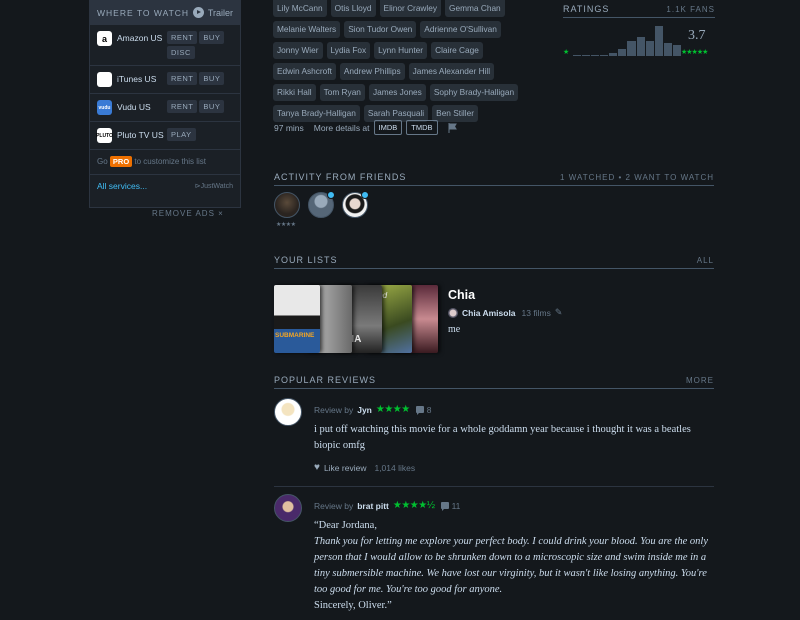 The image size is (800, 620). What do you see at coordinates (142, 79) in the screenshot?
I see `service-name: iTunes US` at bounding box center [142, 79].